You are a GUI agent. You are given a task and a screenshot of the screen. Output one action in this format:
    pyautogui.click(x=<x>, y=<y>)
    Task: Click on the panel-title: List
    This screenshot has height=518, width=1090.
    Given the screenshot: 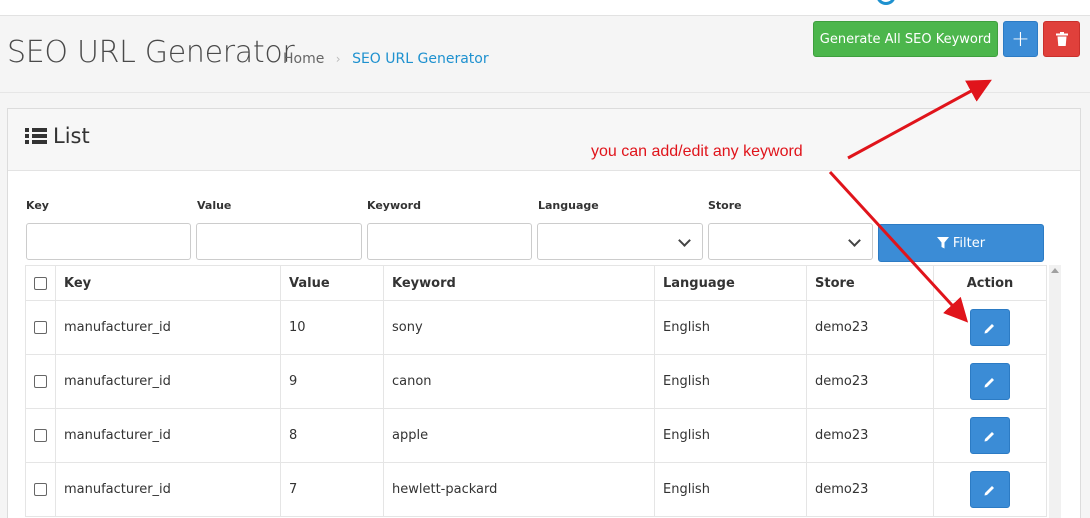 What is the action you would take?
    pyautogui.click(x=57, y=136)
    